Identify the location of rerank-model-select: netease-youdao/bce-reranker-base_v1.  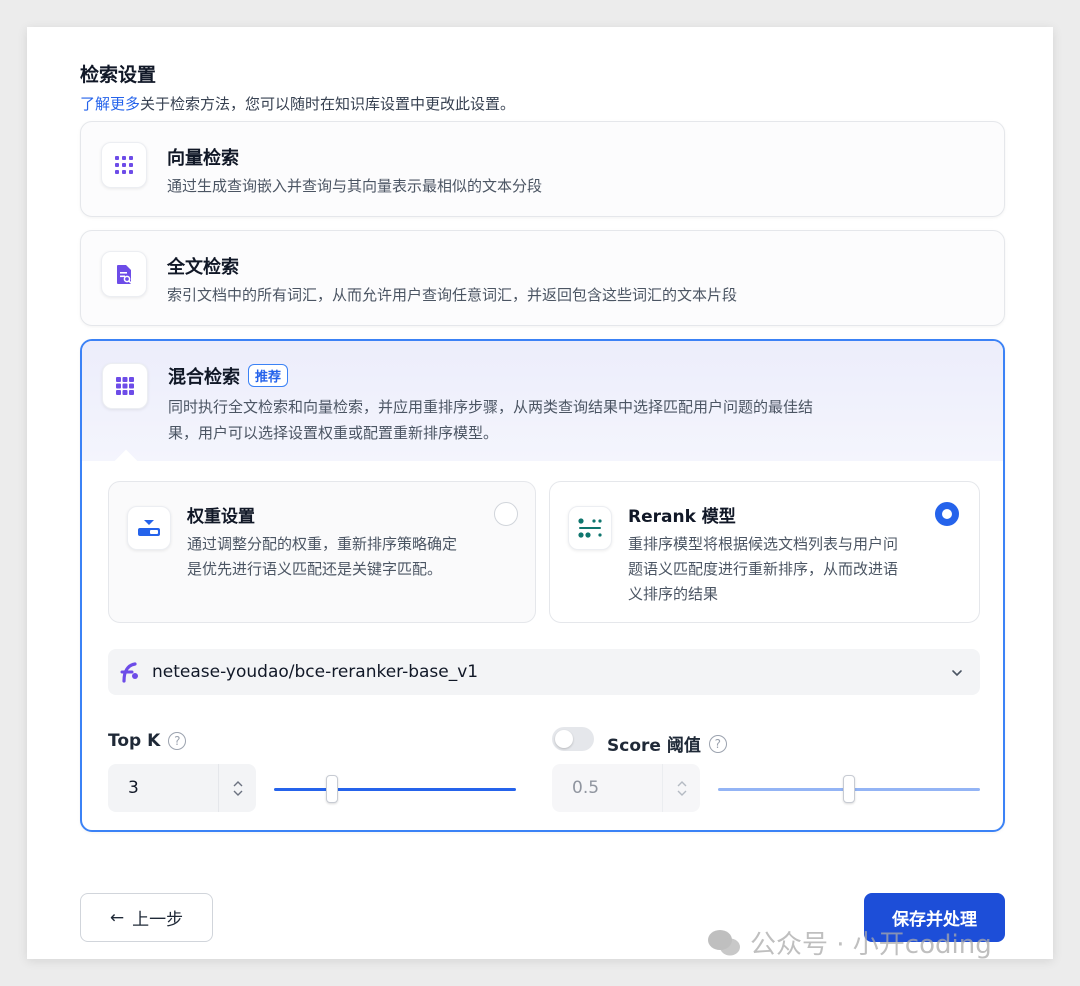
(544, 672).